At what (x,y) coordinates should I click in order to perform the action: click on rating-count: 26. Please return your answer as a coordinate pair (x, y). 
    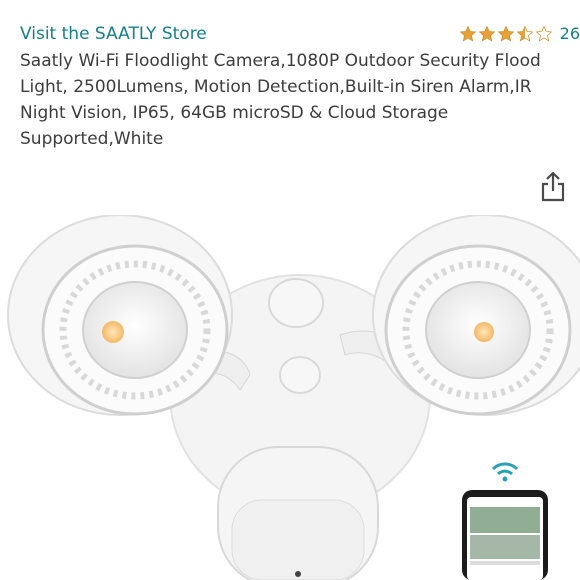
    Looking at the image, I should click on (570, 33).